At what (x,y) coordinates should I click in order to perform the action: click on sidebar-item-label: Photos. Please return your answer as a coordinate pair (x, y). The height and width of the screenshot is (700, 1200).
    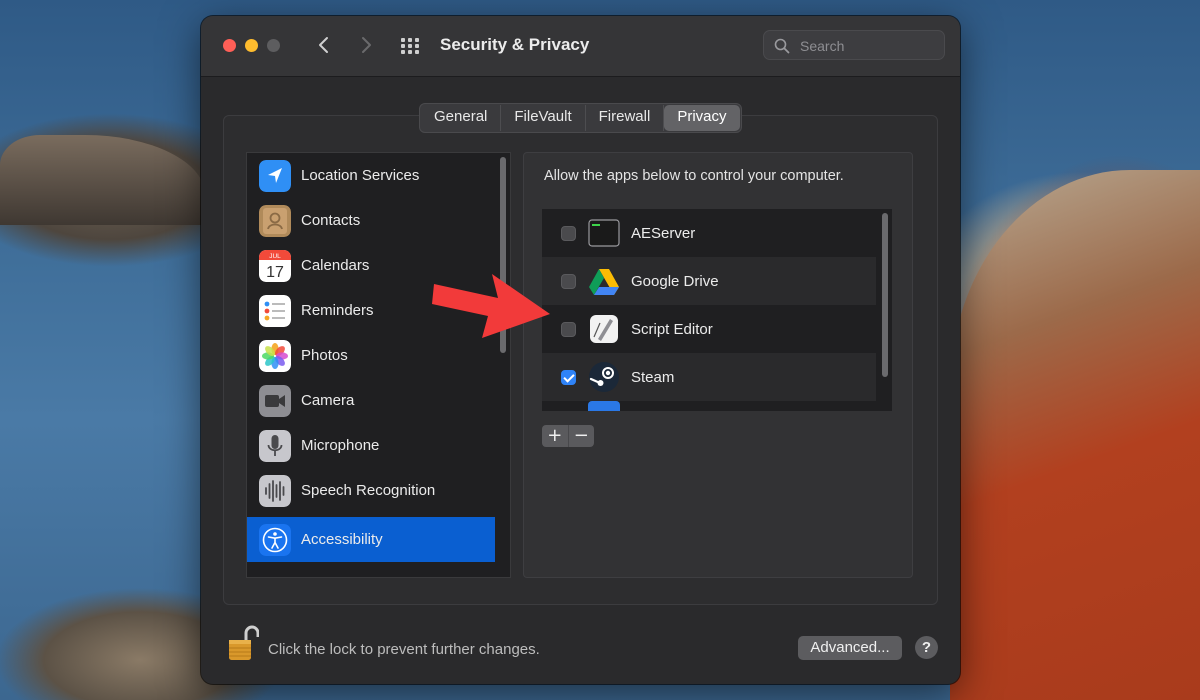
    Looking at the image, I should click on (324, 355).